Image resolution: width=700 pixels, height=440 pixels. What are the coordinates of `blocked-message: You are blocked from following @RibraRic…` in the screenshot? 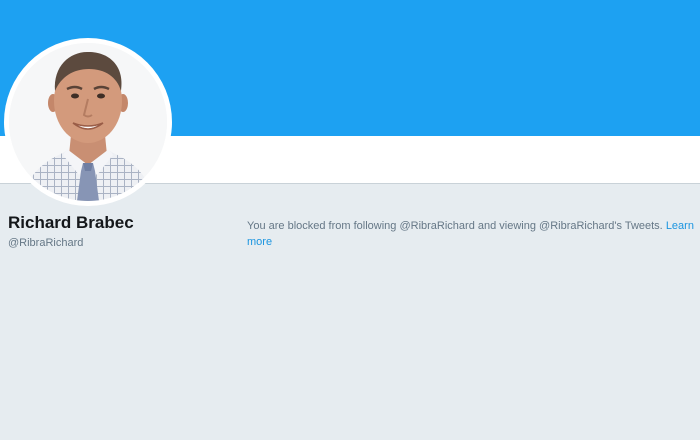 It's located at (455, 226).